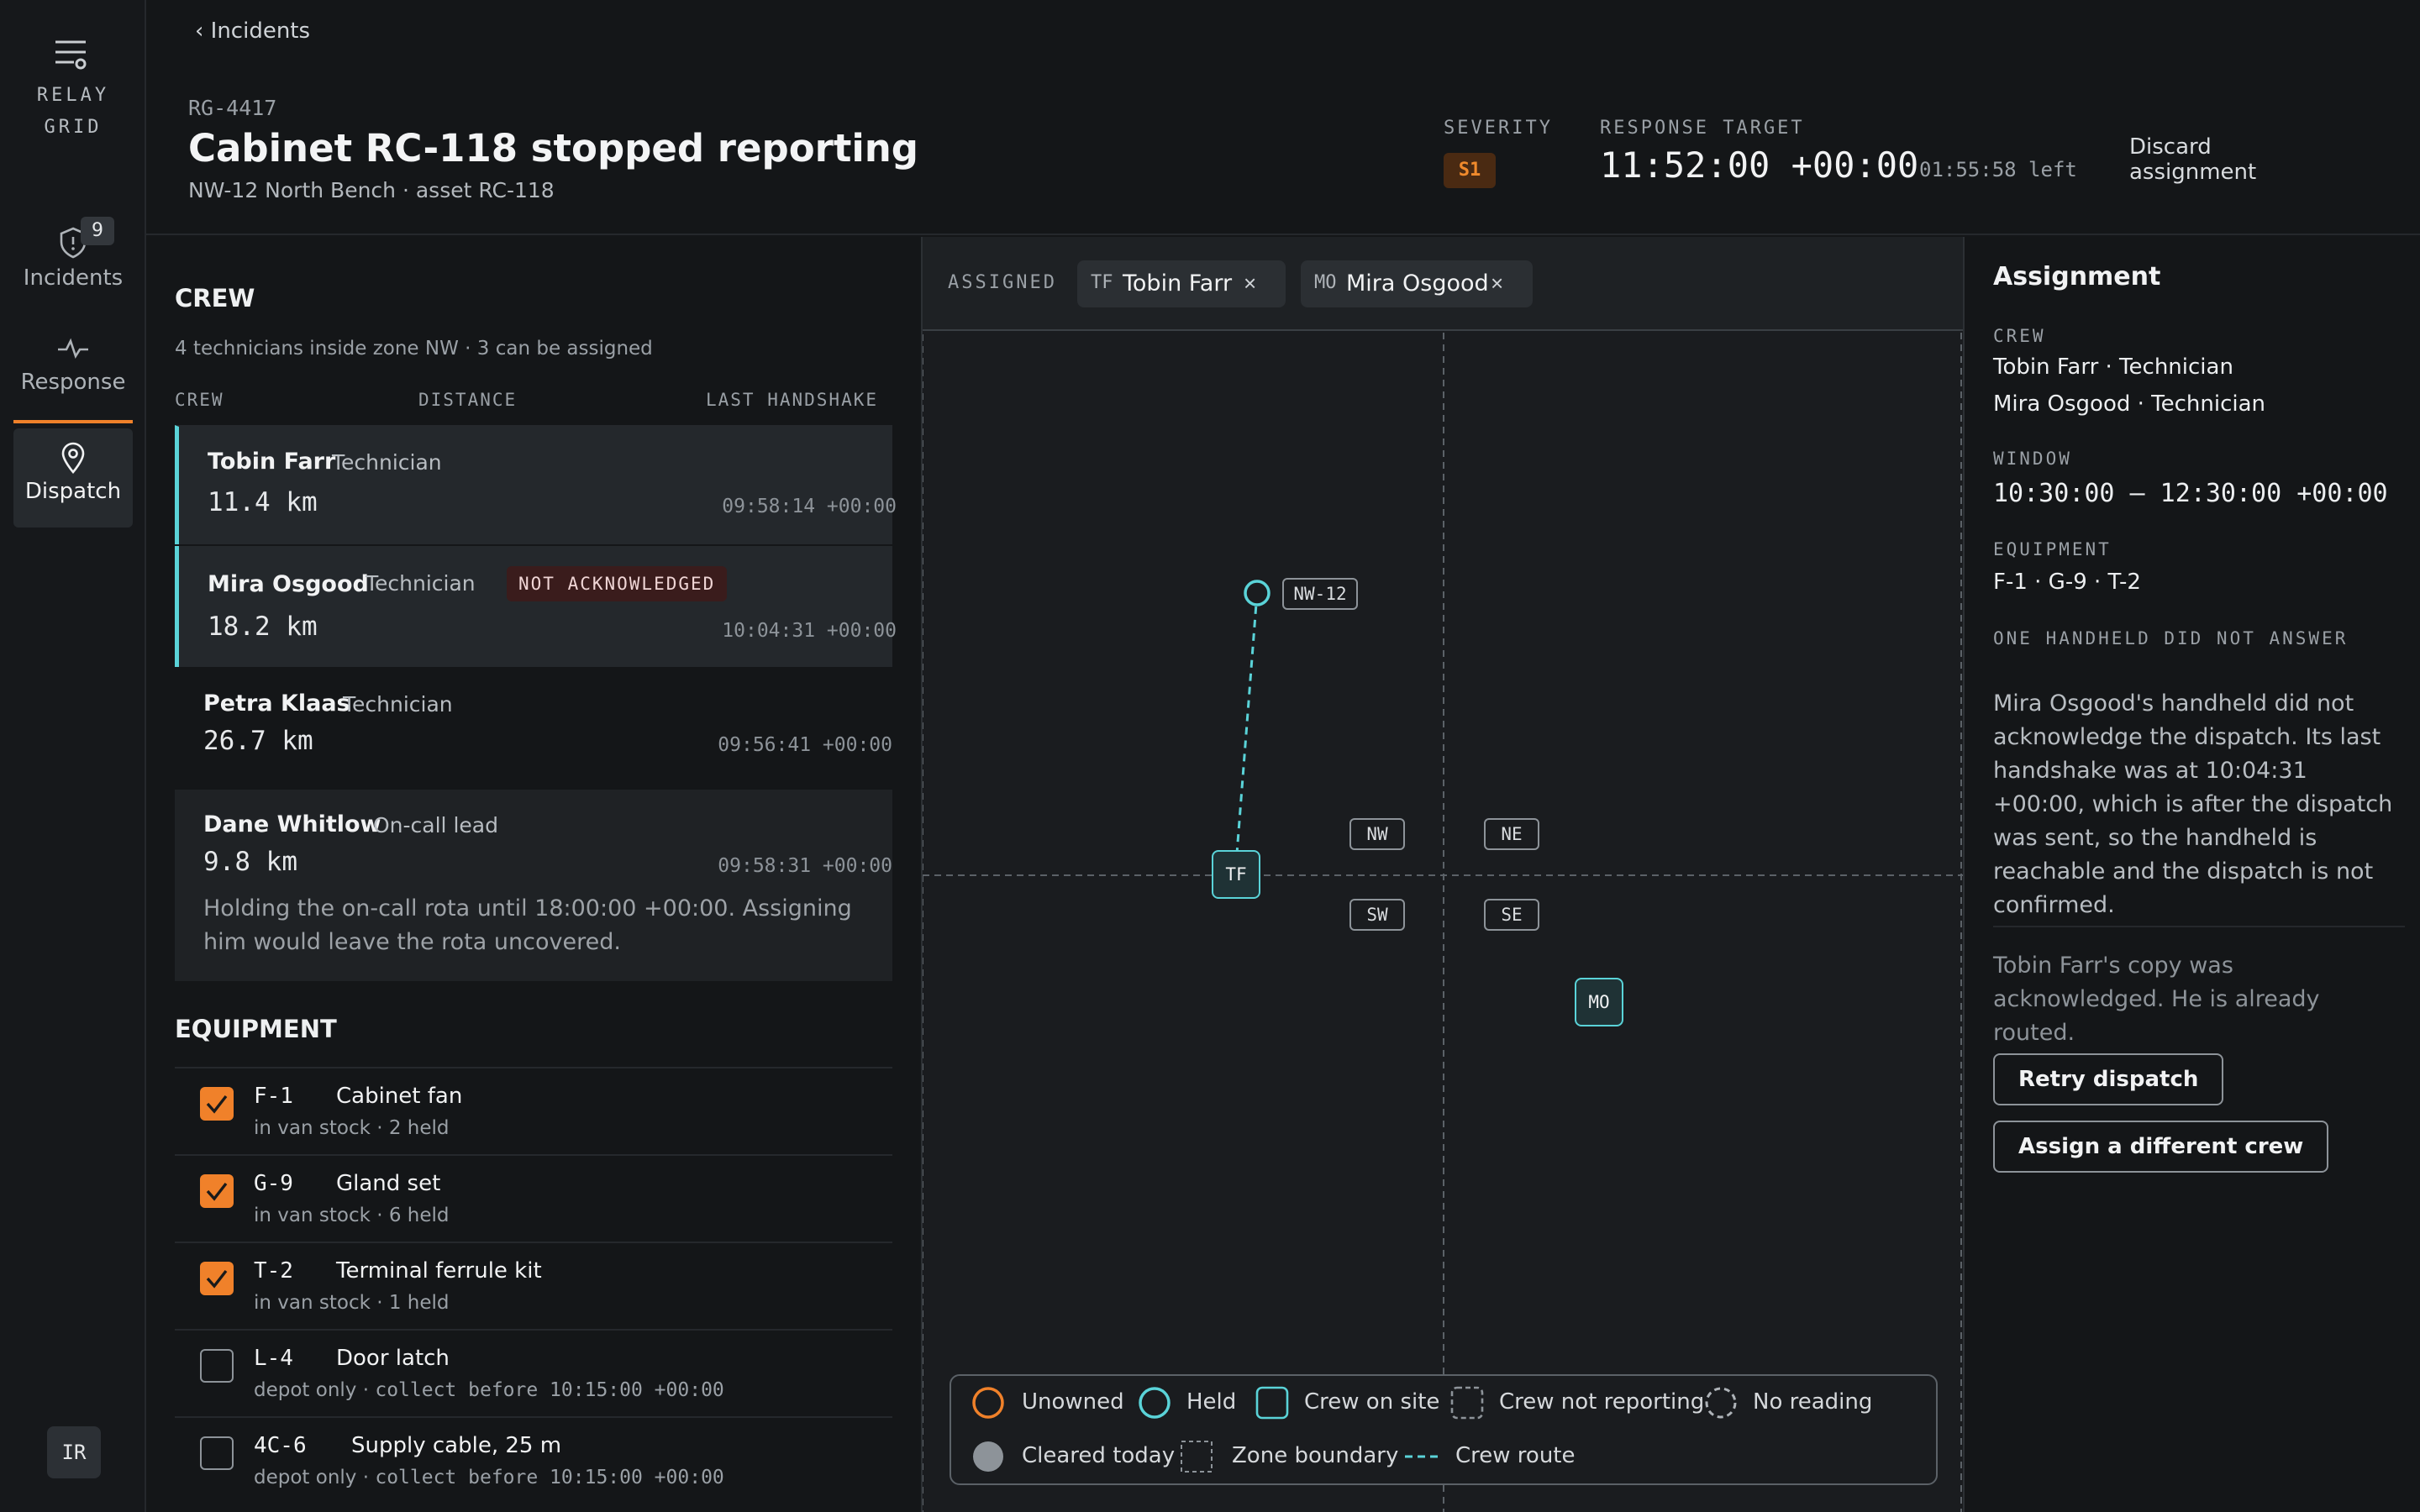 The width and height of the screenshot is (2420, 1512). Describe the element at coordinates (456, 1445) in the screenshot. I see `equipment-name: Supply cable, 25 m` at that location.